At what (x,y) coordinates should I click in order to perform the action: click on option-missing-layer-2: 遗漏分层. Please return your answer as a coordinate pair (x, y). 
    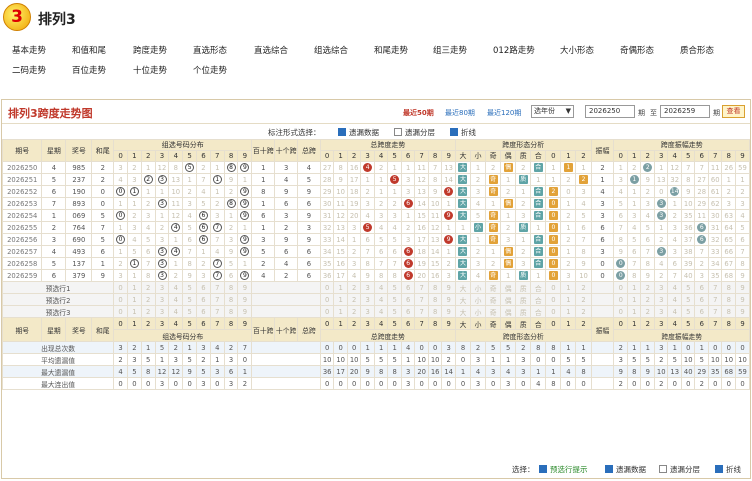
    Looking at the image, I should click on (679, 469).